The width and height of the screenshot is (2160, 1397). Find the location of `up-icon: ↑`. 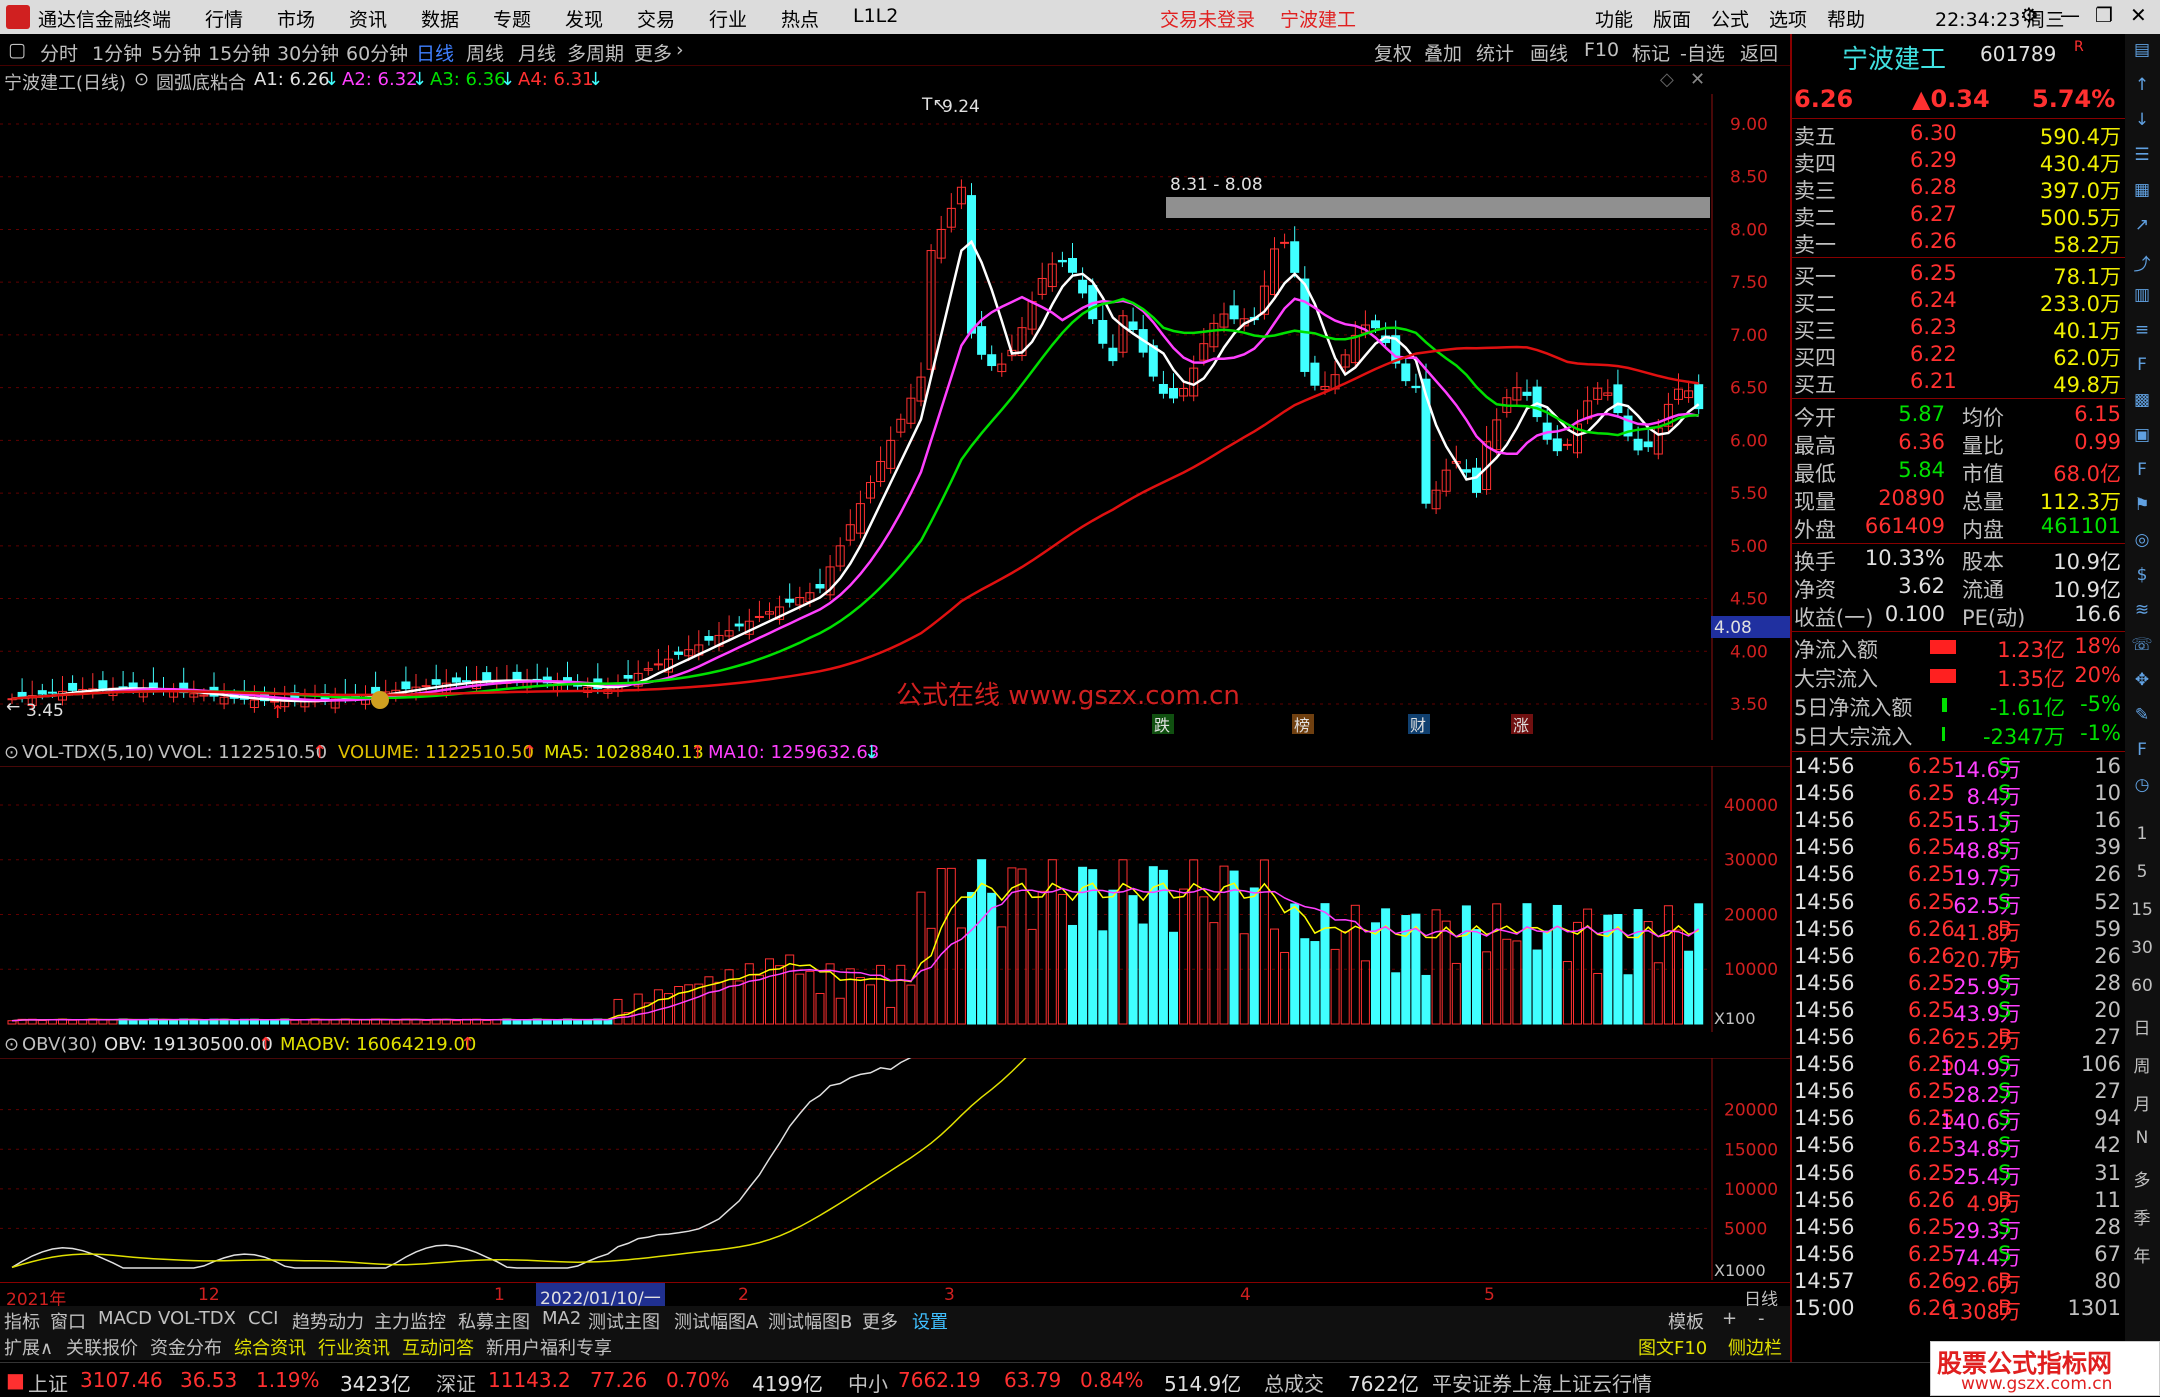

up-icon: ↑ is located at coordinates (2142, 86).